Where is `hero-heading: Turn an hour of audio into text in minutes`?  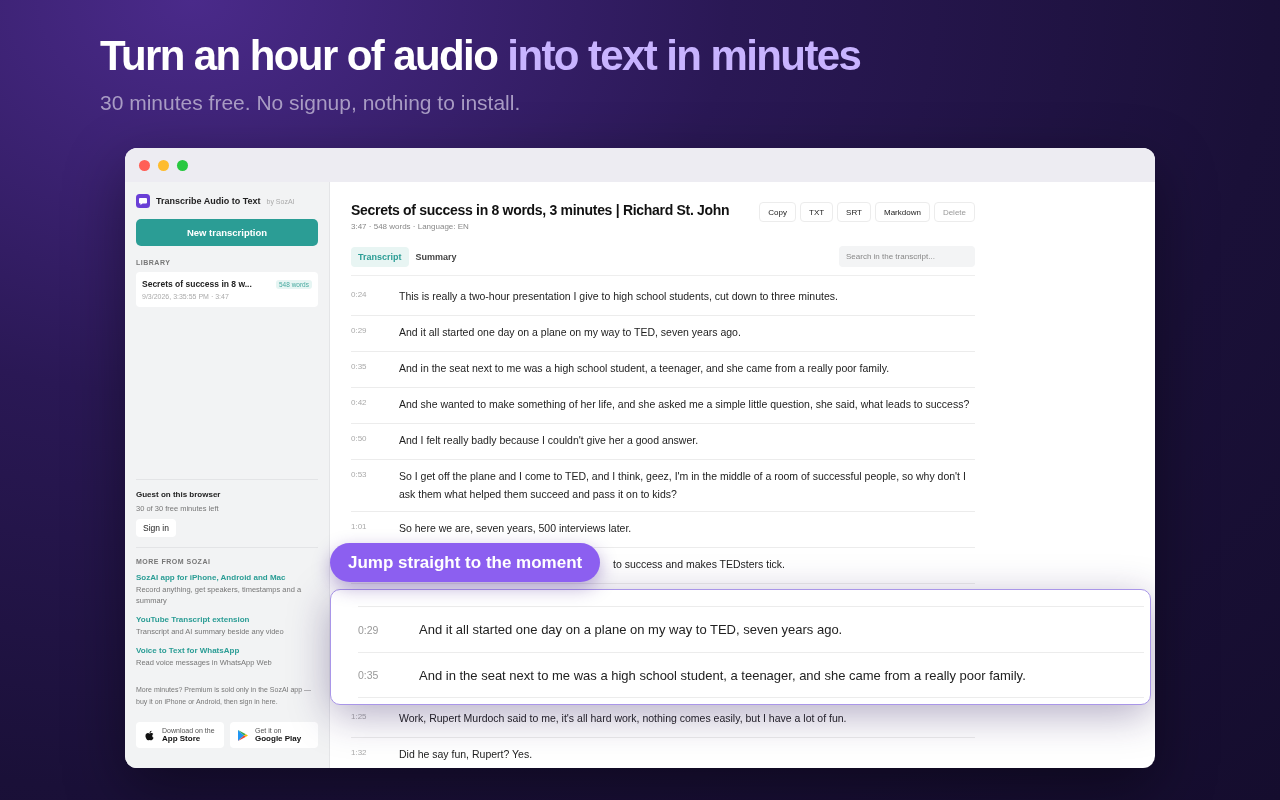 hero-heading: Turn an hour of audio into text in minutes is located at coordinates (481, 56).